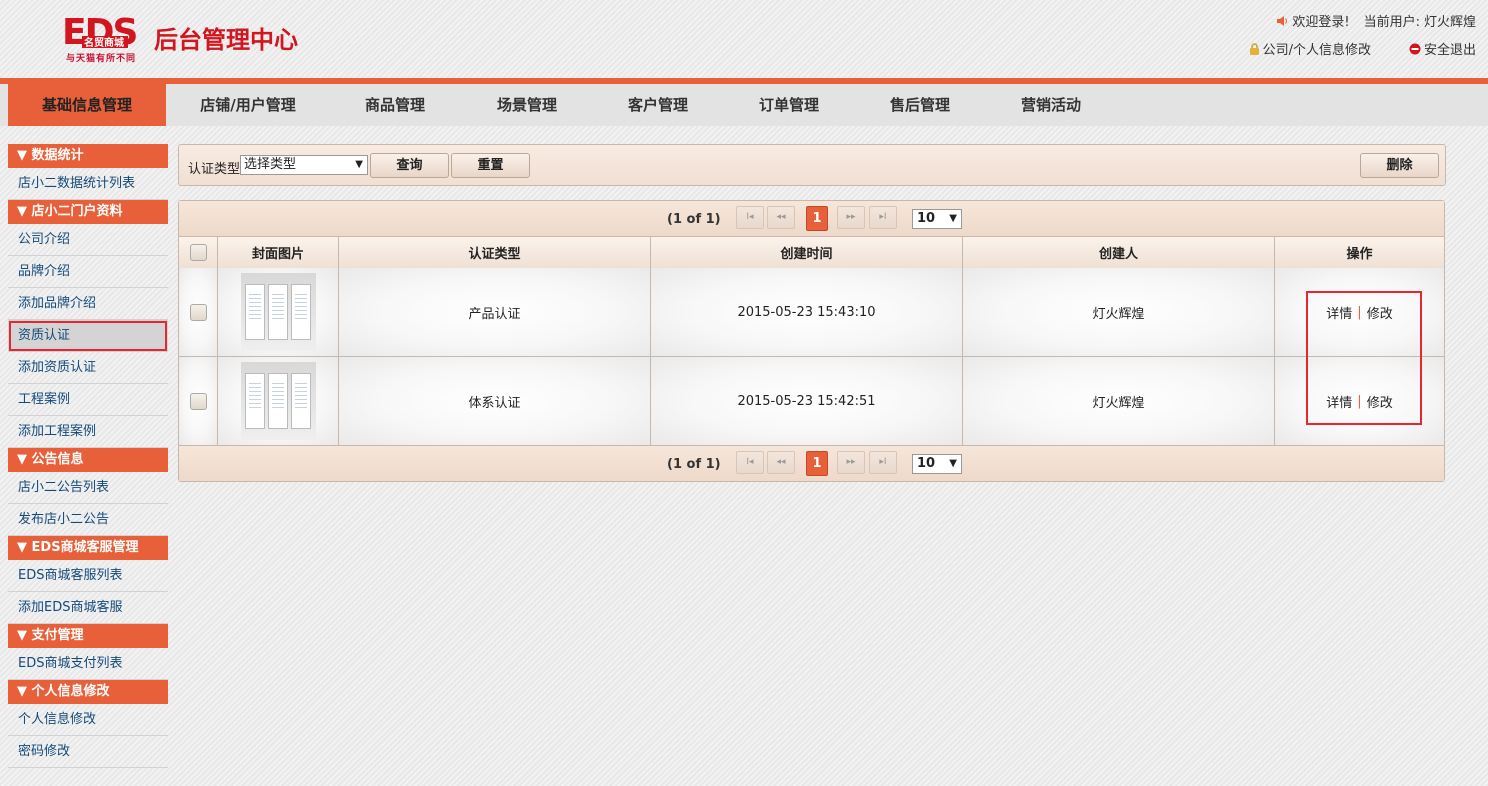 The height and width of the screenshot is (786, 1488). What do you see at coordinates (920, 105) in the screenshot?
I see `nav-after-sales: 售后管理` at bounding box center [920, 105].